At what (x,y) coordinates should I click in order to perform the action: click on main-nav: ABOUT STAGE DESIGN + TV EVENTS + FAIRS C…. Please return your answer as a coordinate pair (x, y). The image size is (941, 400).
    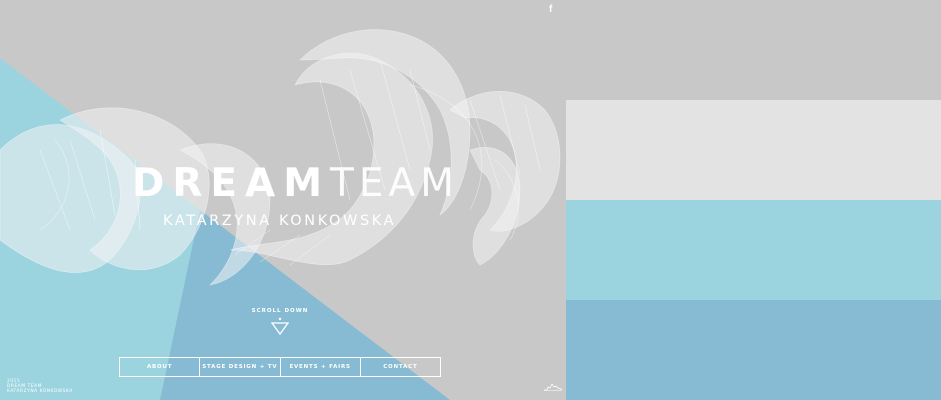
    Looking at the image, I should click on (280, 367).